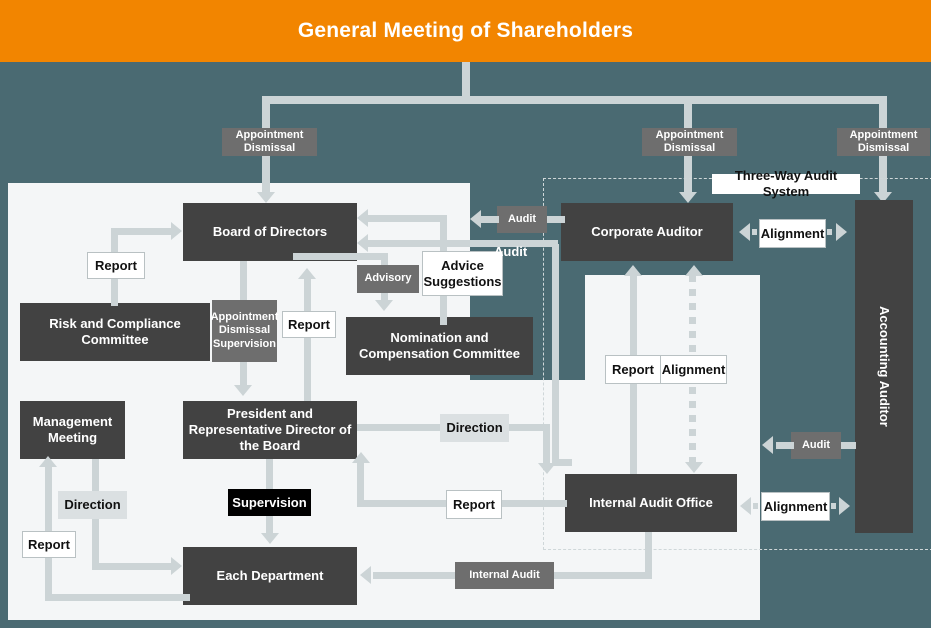 The image size is (931, 628). What do you see at coordinates (744, 232) in the screenshot?
I see `arrow-alignment-top-left` at bounding box center [744, 232].